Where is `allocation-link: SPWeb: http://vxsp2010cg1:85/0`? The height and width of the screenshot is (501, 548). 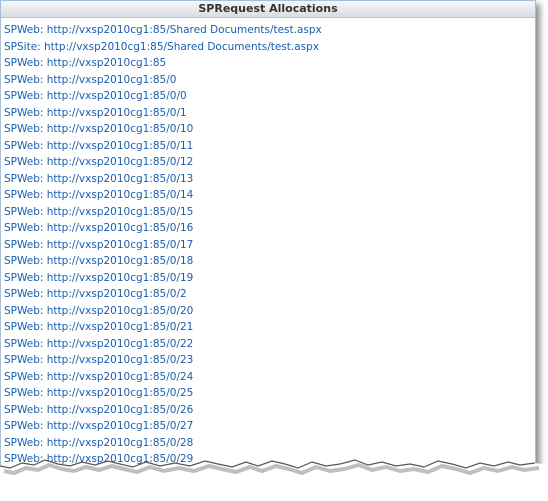 allocation-link: SPWeb: http://vxsp2010cg1:85/0 is located at coordinates (269, 80).